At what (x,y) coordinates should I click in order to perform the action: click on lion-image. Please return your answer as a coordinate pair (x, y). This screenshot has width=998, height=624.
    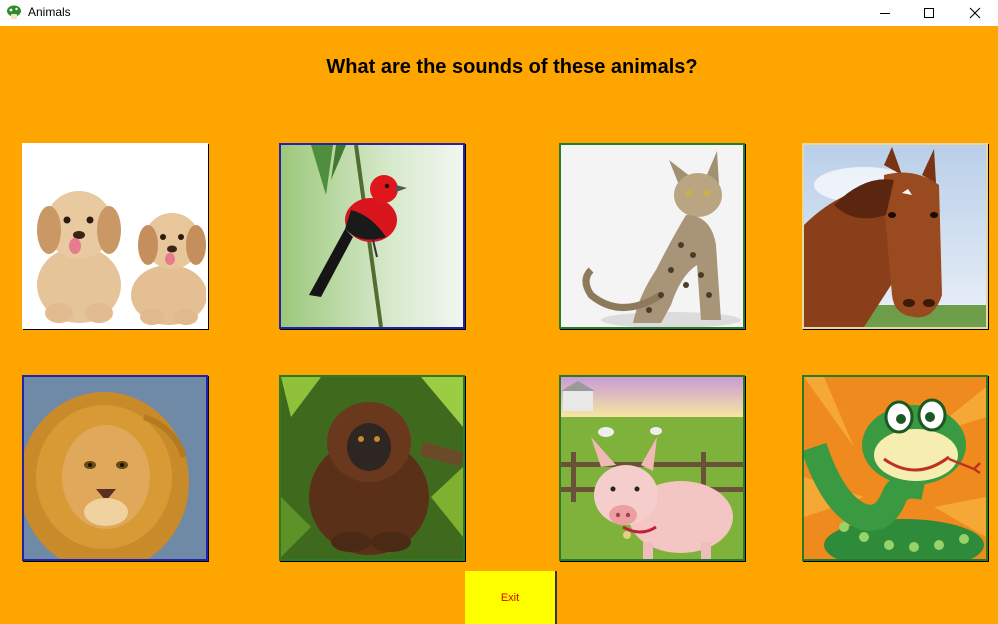
    Looking at the image, I should click on (115, 468).